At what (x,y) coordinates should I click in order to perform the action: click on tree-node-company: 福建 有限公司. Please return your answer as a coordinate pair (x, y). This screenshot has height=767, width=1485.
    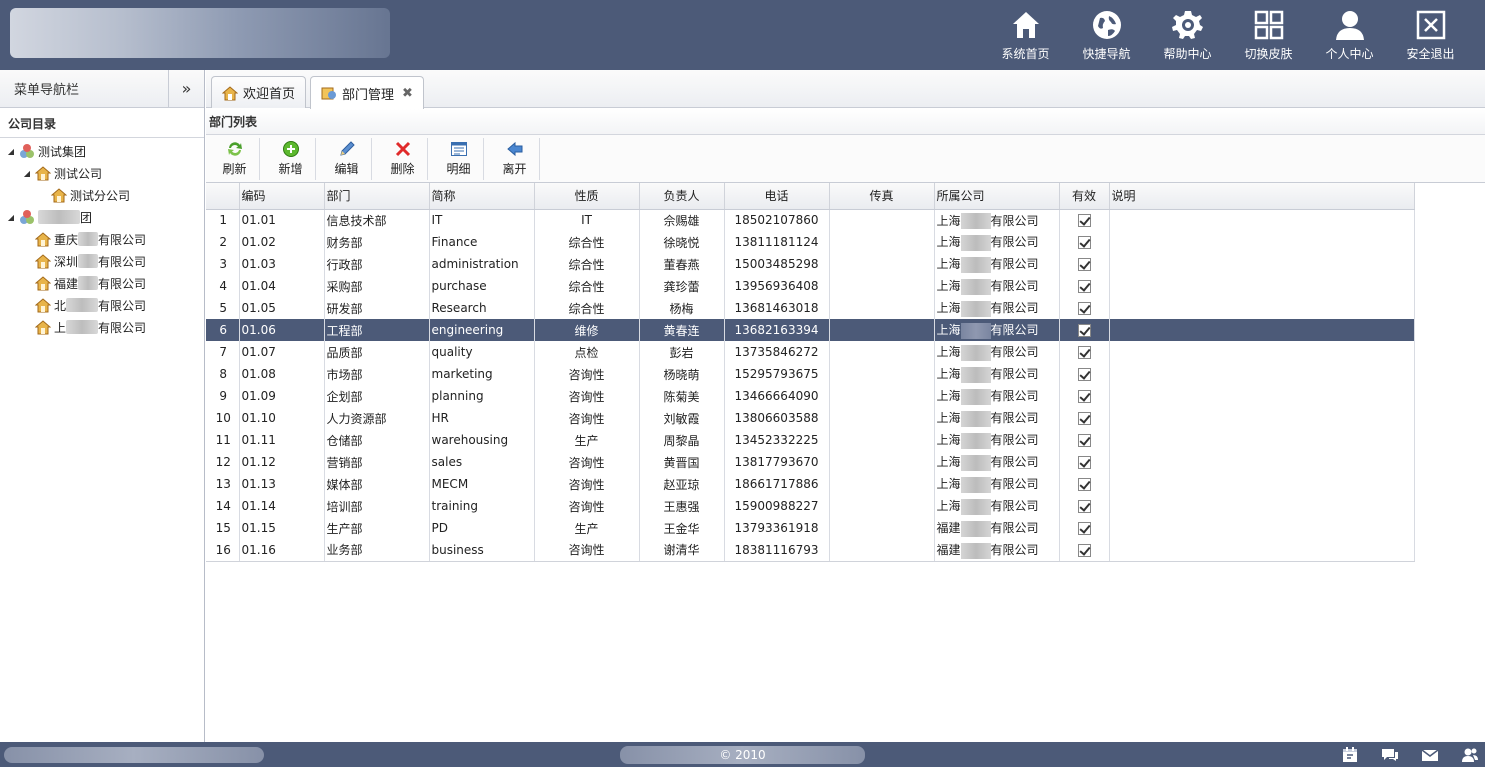
    Looking at the image, I should click on (102, 283).